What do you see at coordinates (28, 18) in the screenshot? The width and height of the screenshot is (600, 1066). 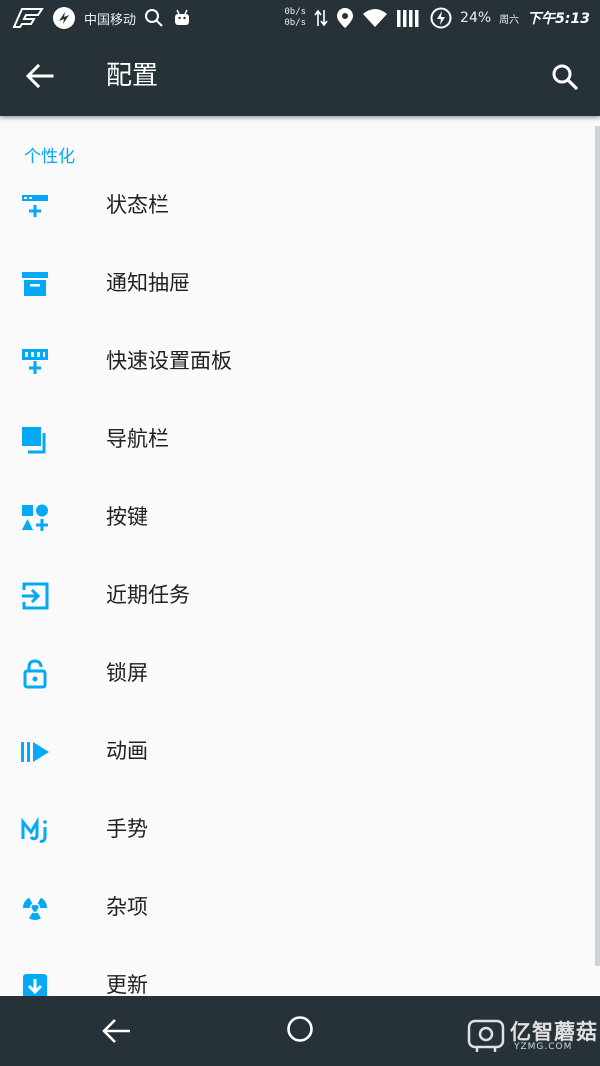 I see `app-logo-icon` at bounding box center [28, 18].